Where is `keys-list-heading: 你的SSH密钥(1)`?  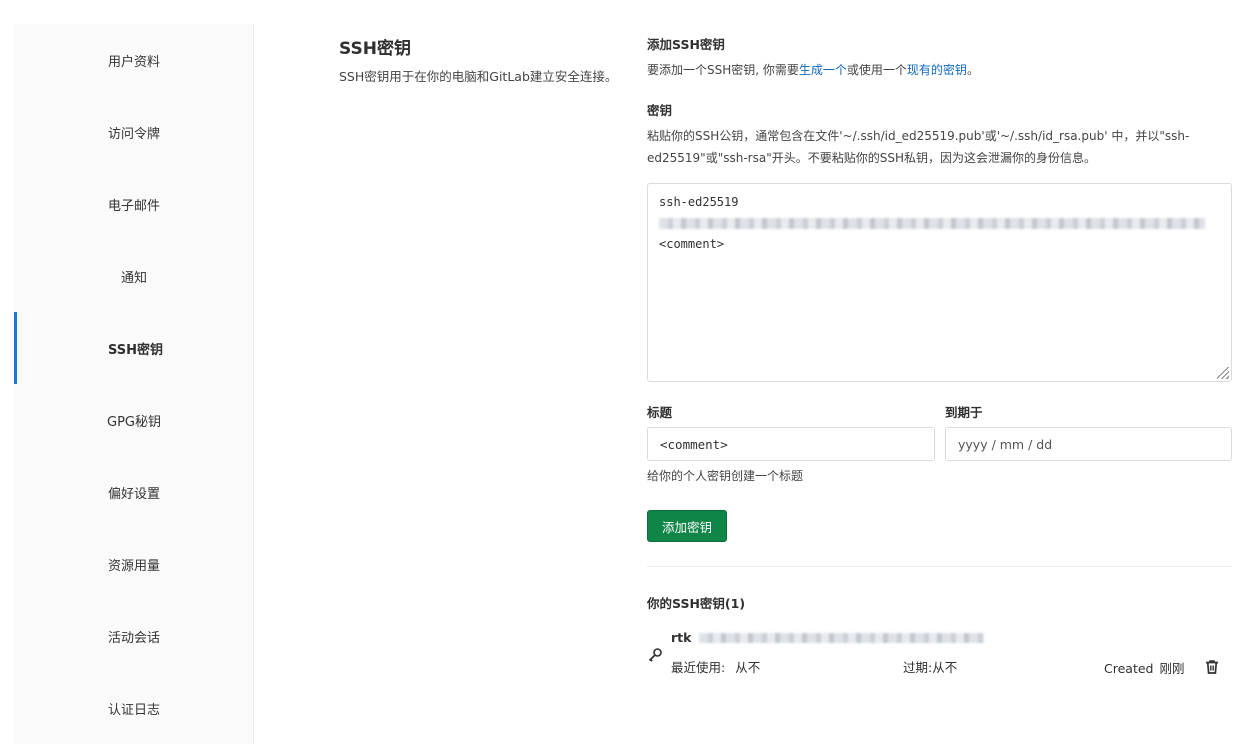
keys-list-heading: 你的SSH密钥(1) is located at coordinates (696, 603).